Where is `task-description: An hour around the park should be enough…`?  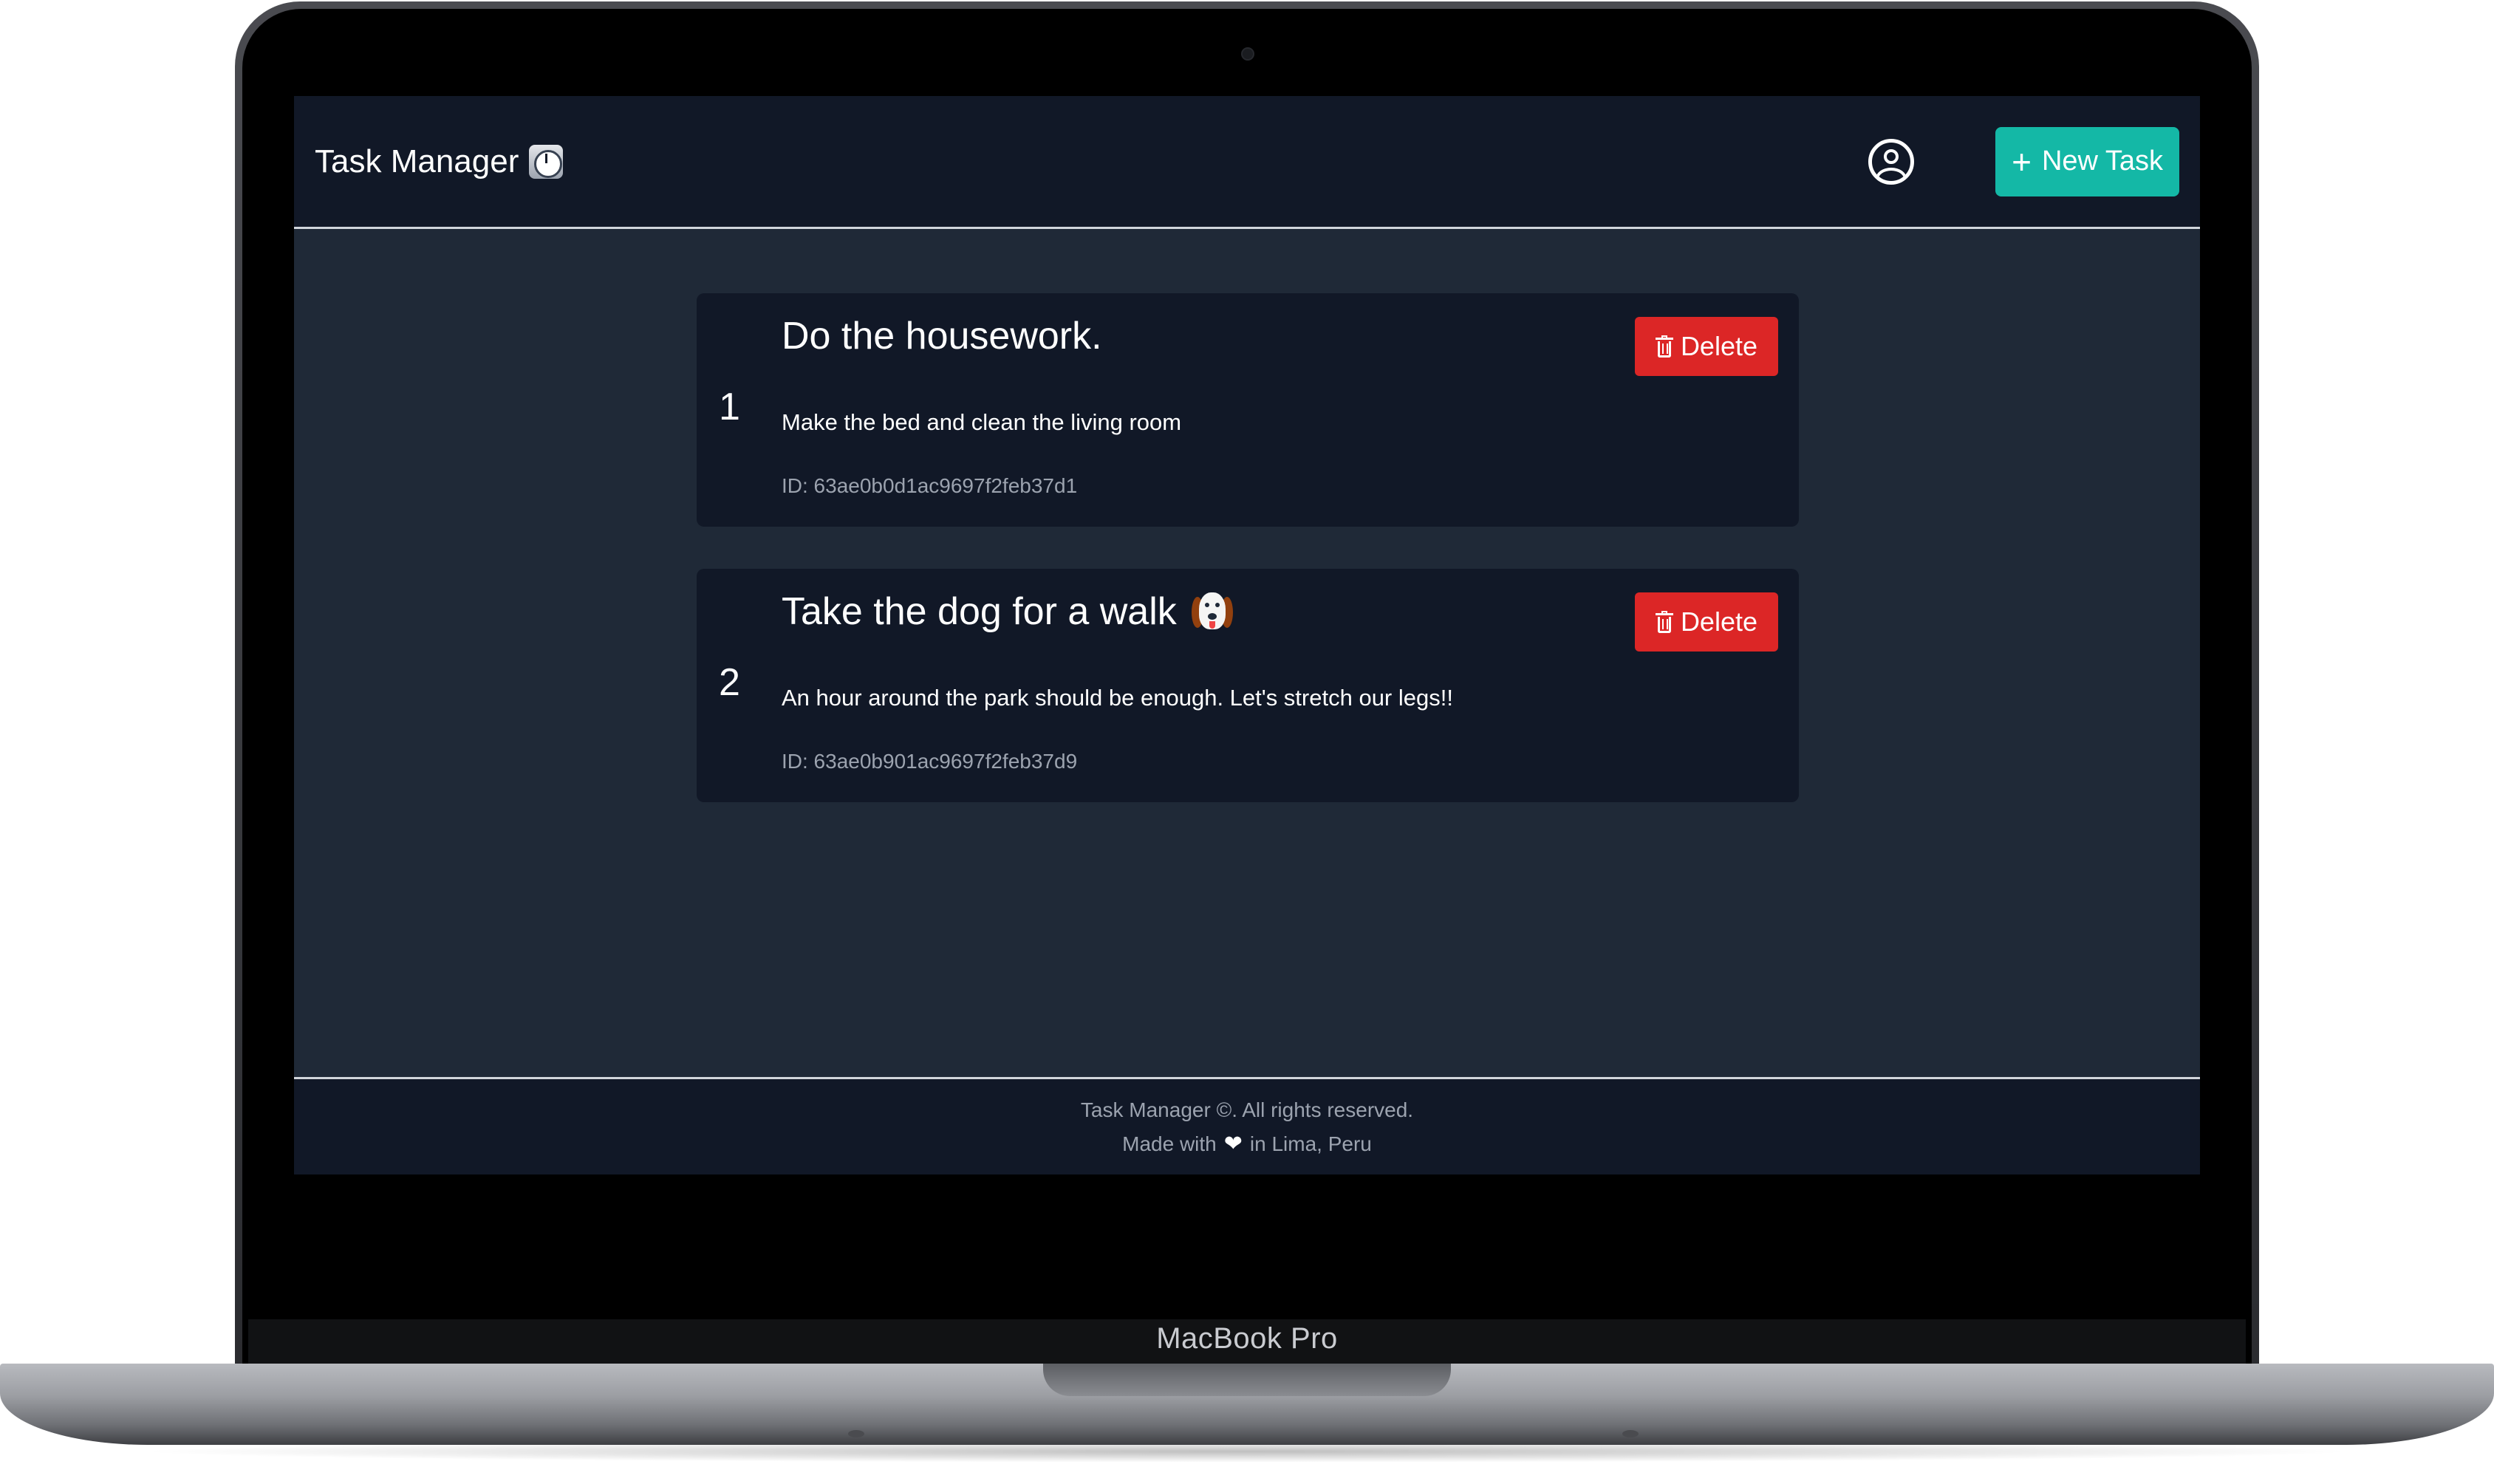 task-description: An hour around the park should be enough… is located at coordinates (1117, 698).